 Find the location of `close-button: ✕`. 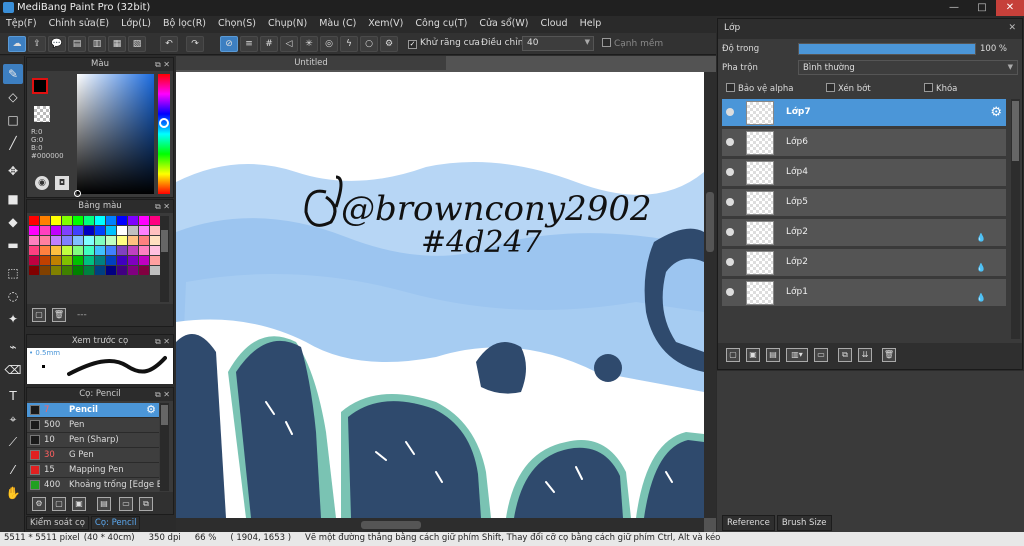

close-button: ✕ is located at coordinates (1010, 8).